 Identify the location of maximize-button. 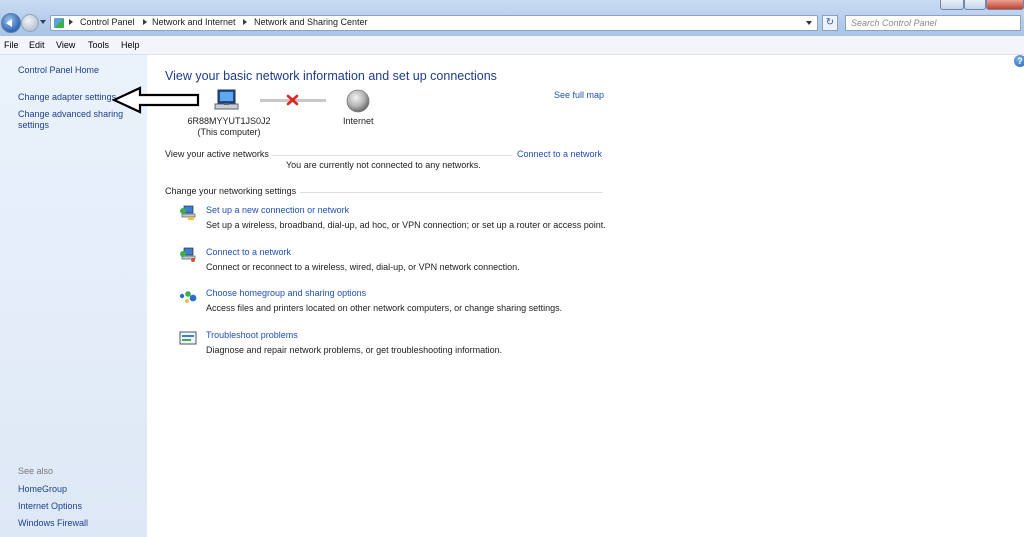
(975, 5).